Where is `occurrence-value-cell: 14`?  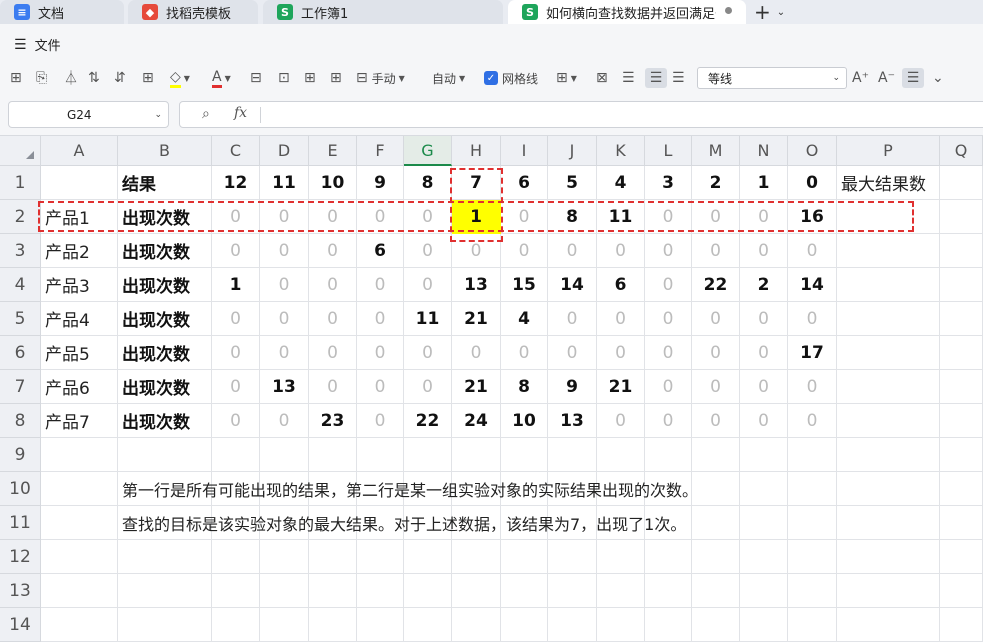
occurrence-value-cell: 14 is located at coordinates (572, 285).